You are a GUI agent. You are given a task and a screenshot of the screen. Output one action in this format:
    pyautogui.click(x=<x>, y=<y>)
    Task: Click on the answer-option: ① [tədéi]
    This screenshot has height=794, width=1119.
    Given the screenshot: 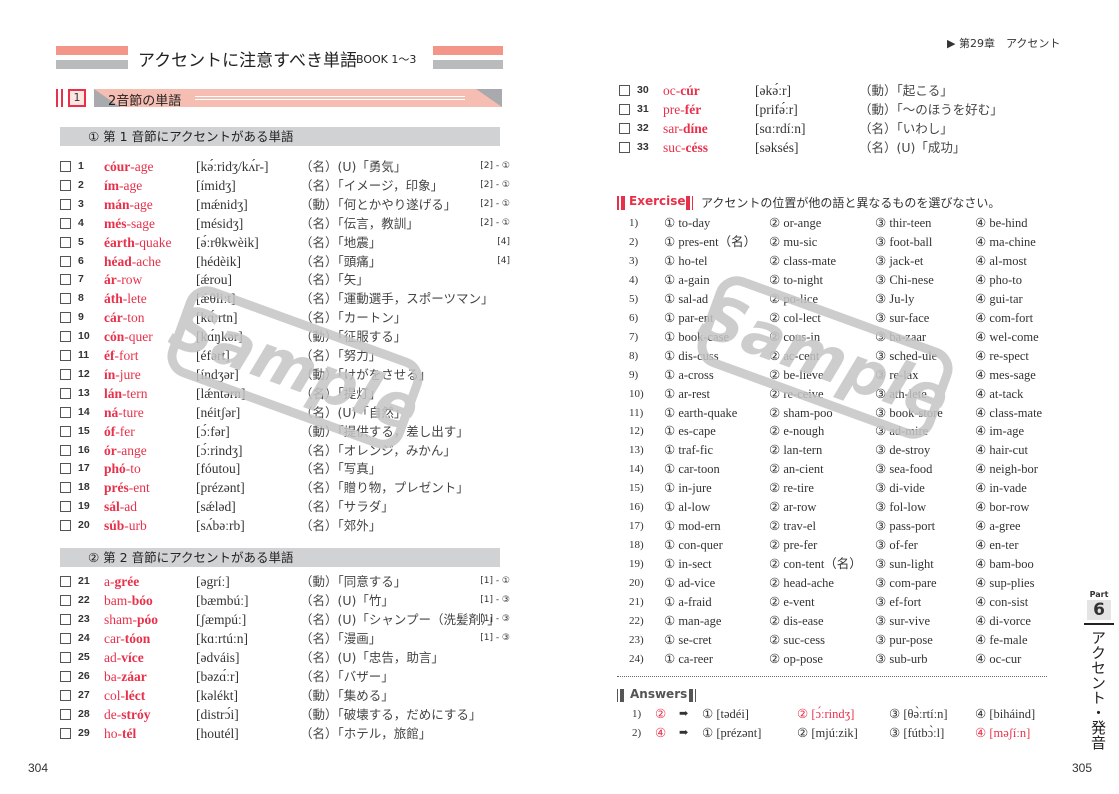 What is the action you would take?
    pyautogui.click(x=725, y=714)
    